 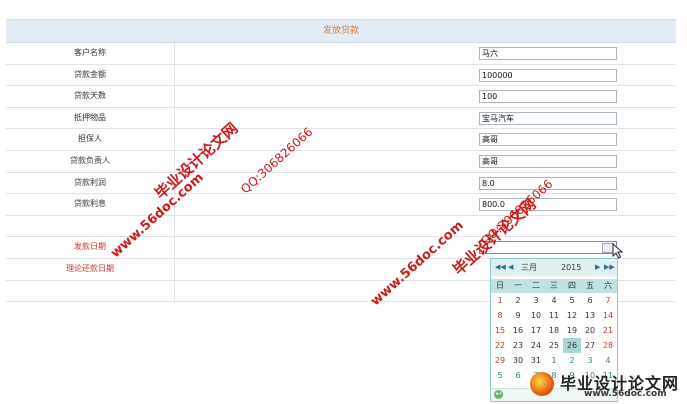 What do you see at coordinates (571, 267) in the screenshot?
I see `calendar-year: 2015` at bounding box center [571, 267].